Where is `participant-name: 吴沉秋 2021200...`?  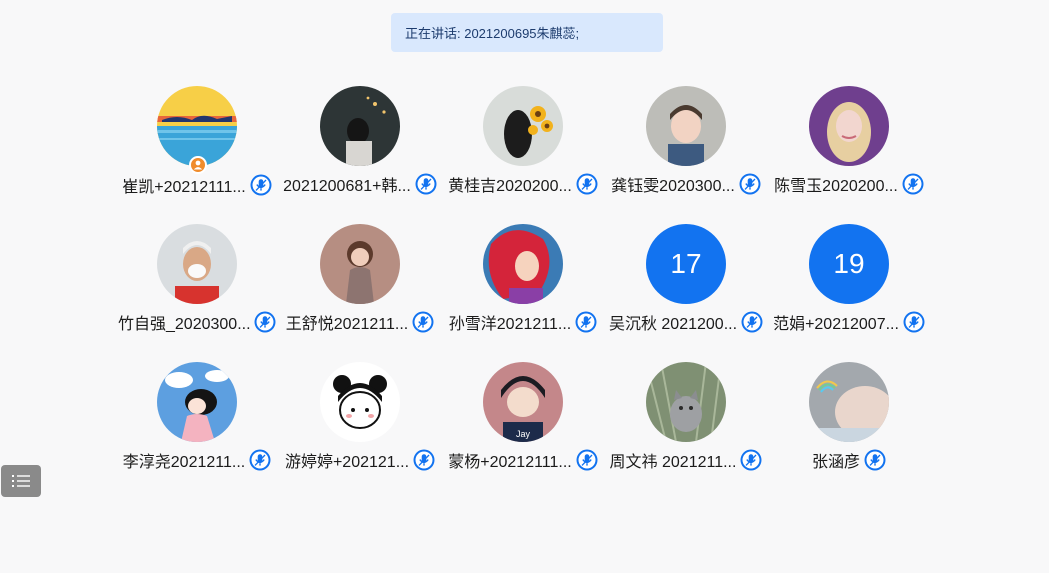 participant-name: 吴沉秋 2021200... is located at coordinates (673, 324).